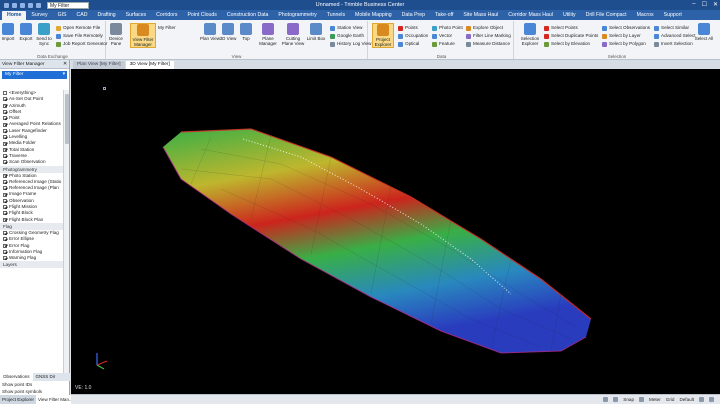 Image resolution: width=720 pixels, height=404 pixels. What do you see at coordinates (673, 15) in the screenshot?
I see `tab-support: Support` at bounding box center [673, 15].